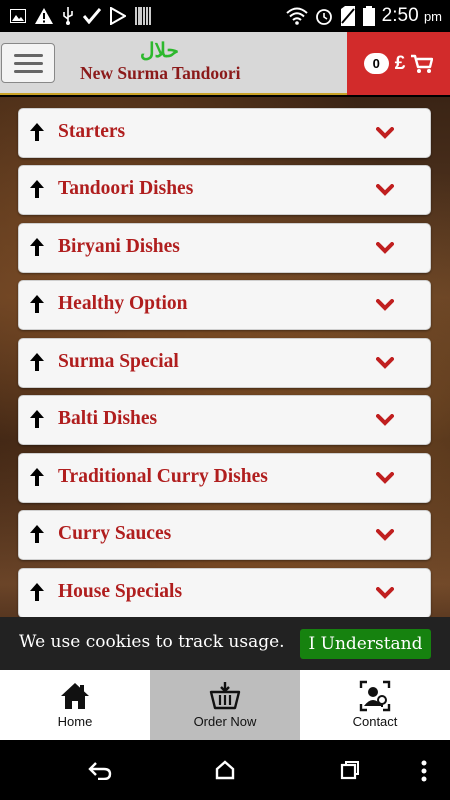 This screenshot has width=450, height=800. Describe the element at coordinates (225, 16) in the screenshot. I see `status-bar: 2:50 pm` at that location.